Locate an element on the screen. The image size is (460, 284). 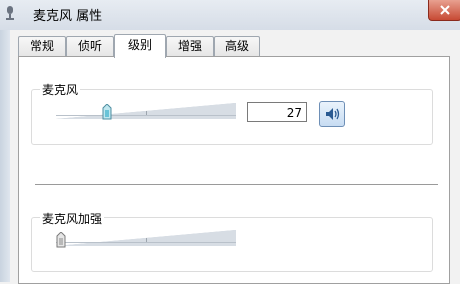
speaker-icon is located at coordinates (333, 114).